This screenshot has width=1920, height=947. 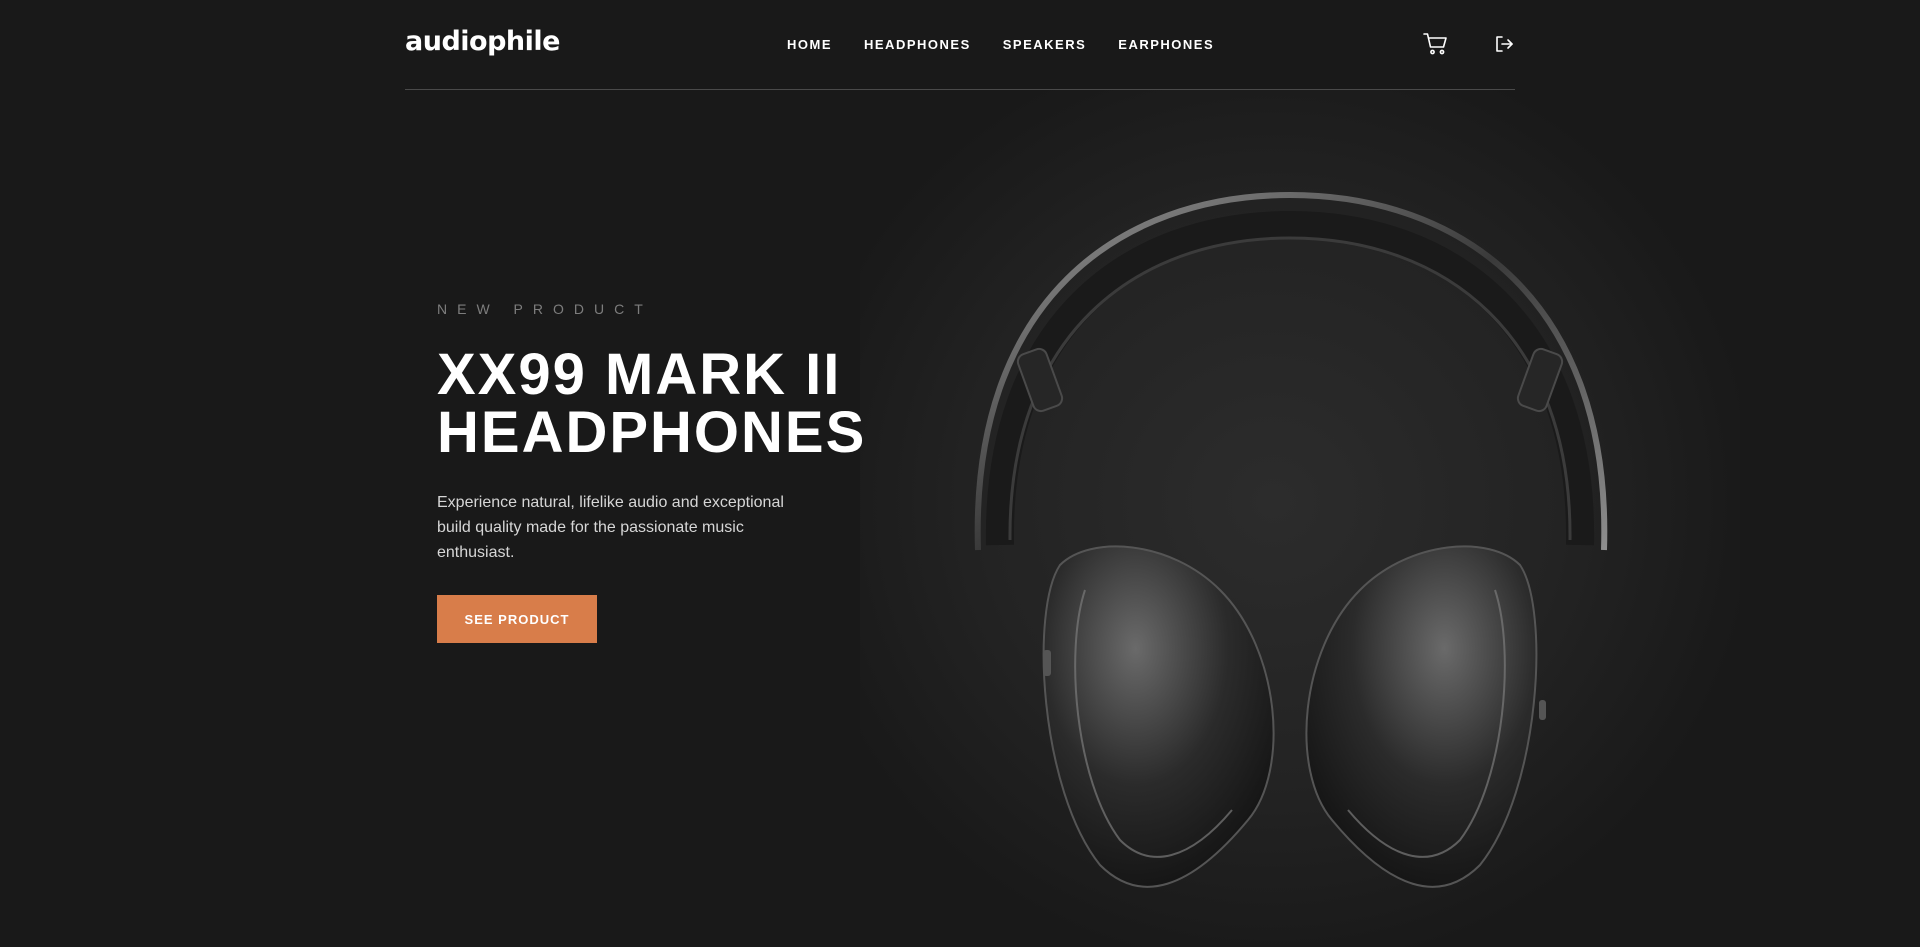 What do you see at coordinates (639, 374) in the screenshot?
I see `hero-title-line-1: XX99 MARK II` at bounding box center [639, 374].